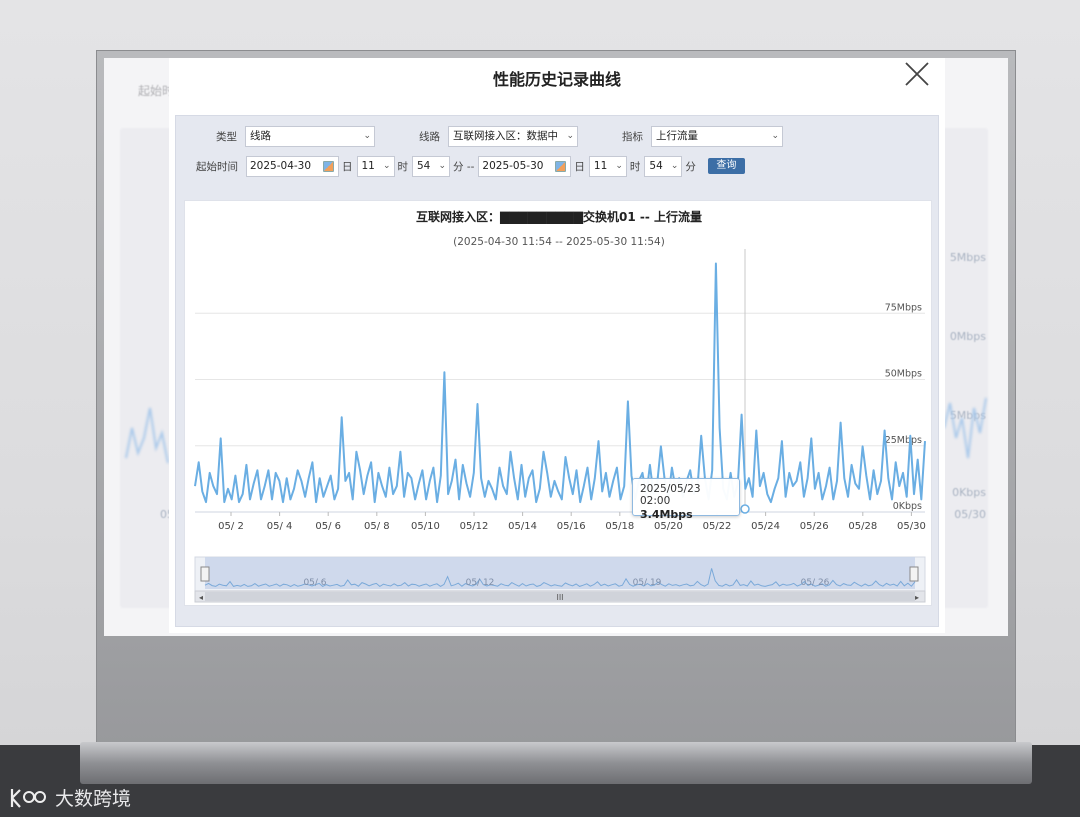 Image resolution: width=1080 pixels, height=817 pixels. Describe the element at coordinates (619, 526) in the screenshot. I see `x-tick-label: 05/18` at that location.